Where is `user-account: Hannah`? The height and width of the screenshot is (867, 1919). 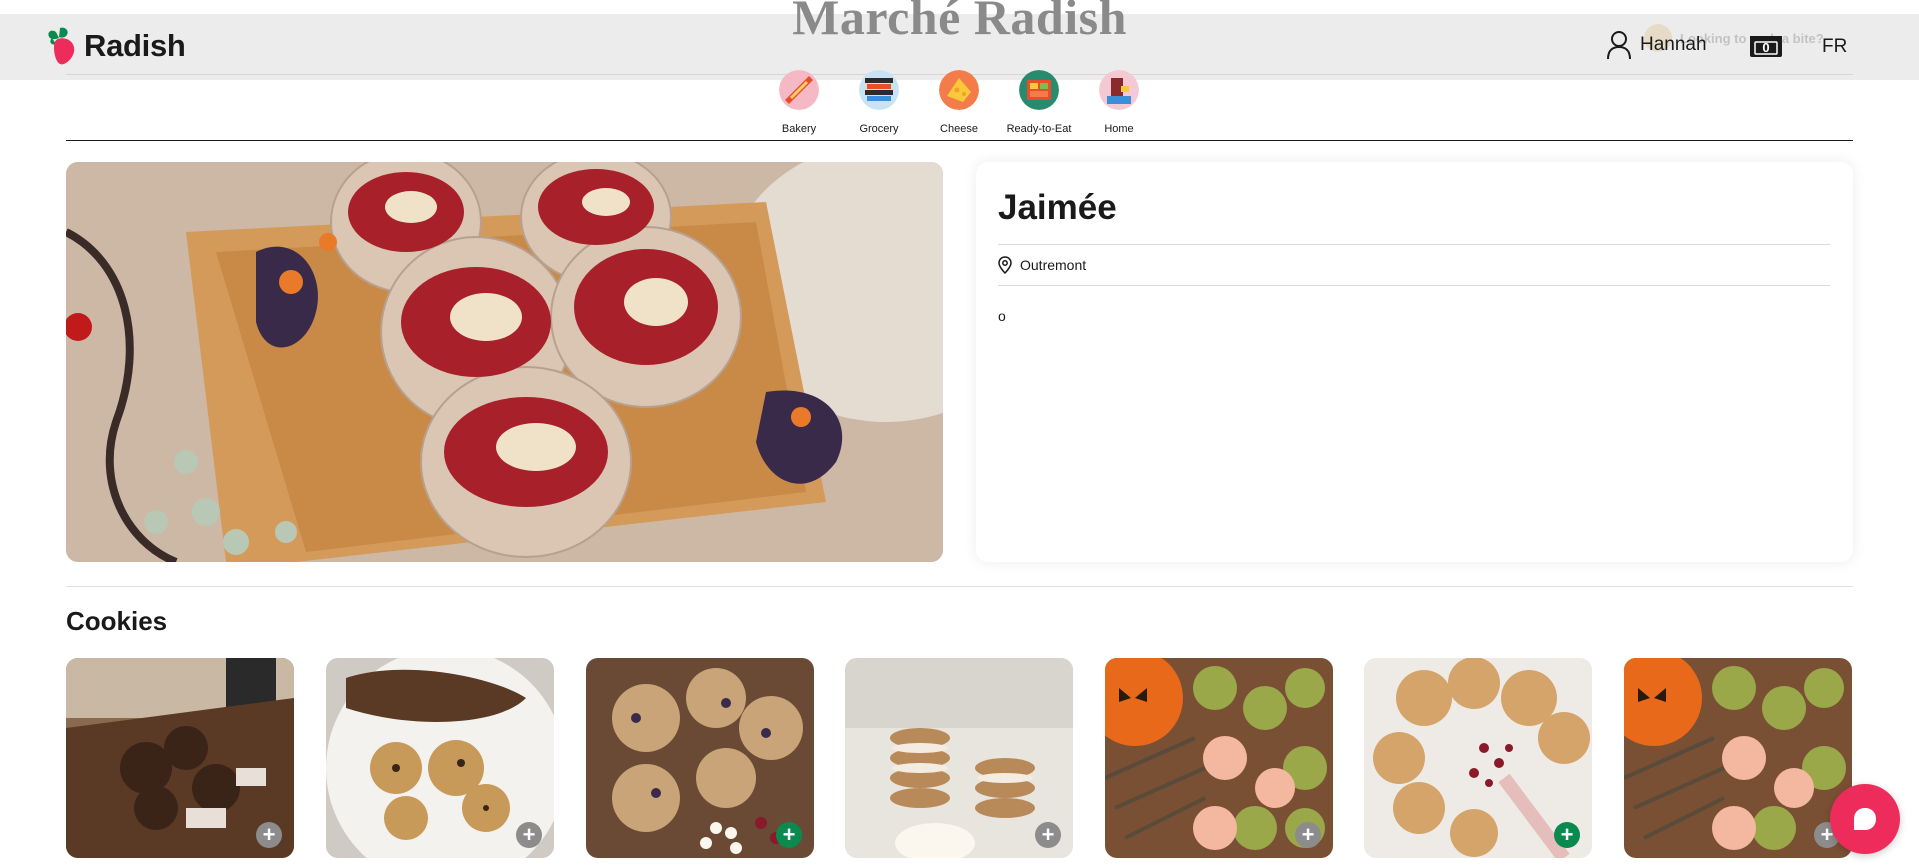 user-account: Hannah is located at coordinates (1656, 45).